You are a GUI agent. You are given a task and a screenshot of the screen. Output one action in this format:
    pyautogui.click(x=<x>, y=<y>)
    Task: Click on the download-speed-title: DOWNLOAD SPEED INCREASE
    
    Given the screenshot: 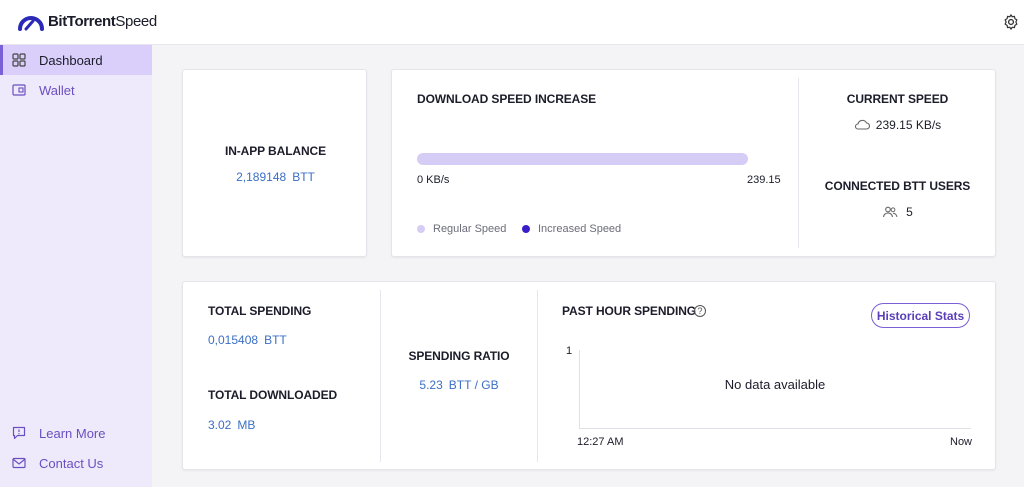 What is the action you would take?
    pyautogui.click(x=507, y=99)
    